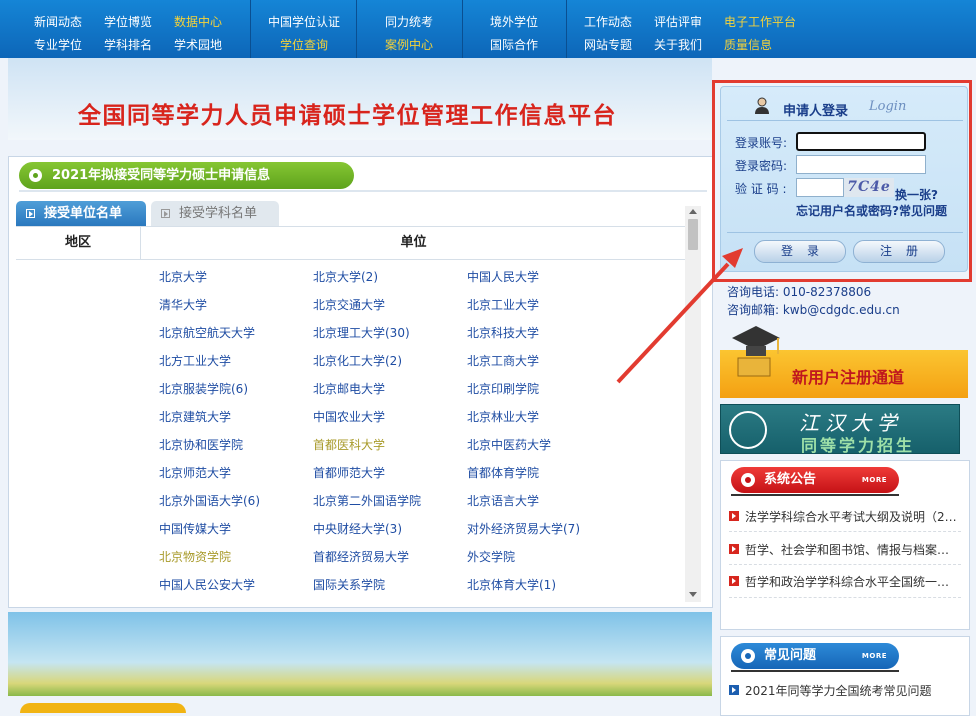 This screenshot has height=716, width=976. What do you see at coordinates (845, 582) in the screenshot?
I see `announcement-item: 哲学和政治学学科综合水平全国统一考试大纲` at bounding box center [845, 582].